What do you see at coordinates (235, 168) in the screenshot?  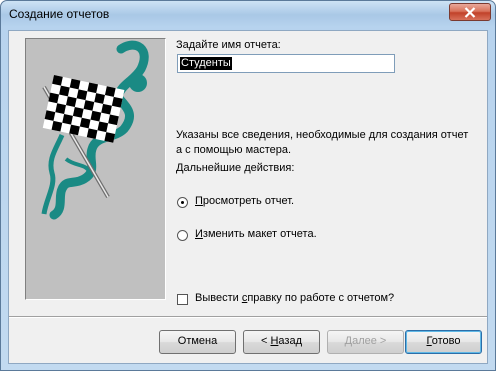 I see `next-actions-label: Дальнейшие действия:` at bounding box center [235, 168].